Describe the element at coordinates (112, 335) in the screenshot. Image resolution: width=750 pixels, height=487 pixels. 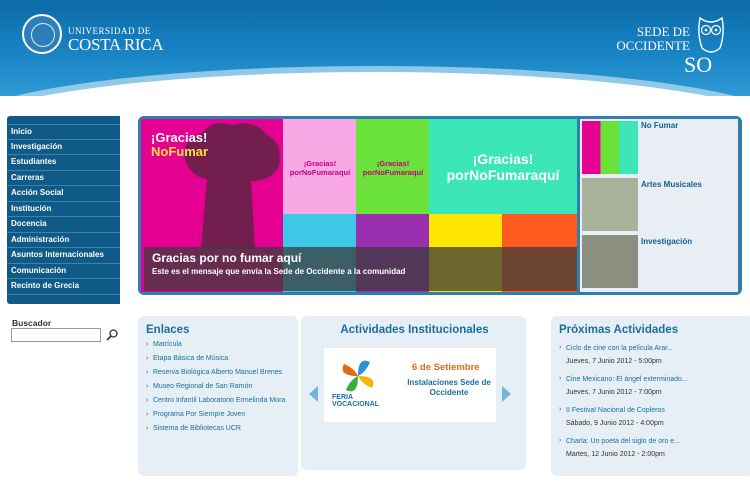
I see `search-icon` at that location.